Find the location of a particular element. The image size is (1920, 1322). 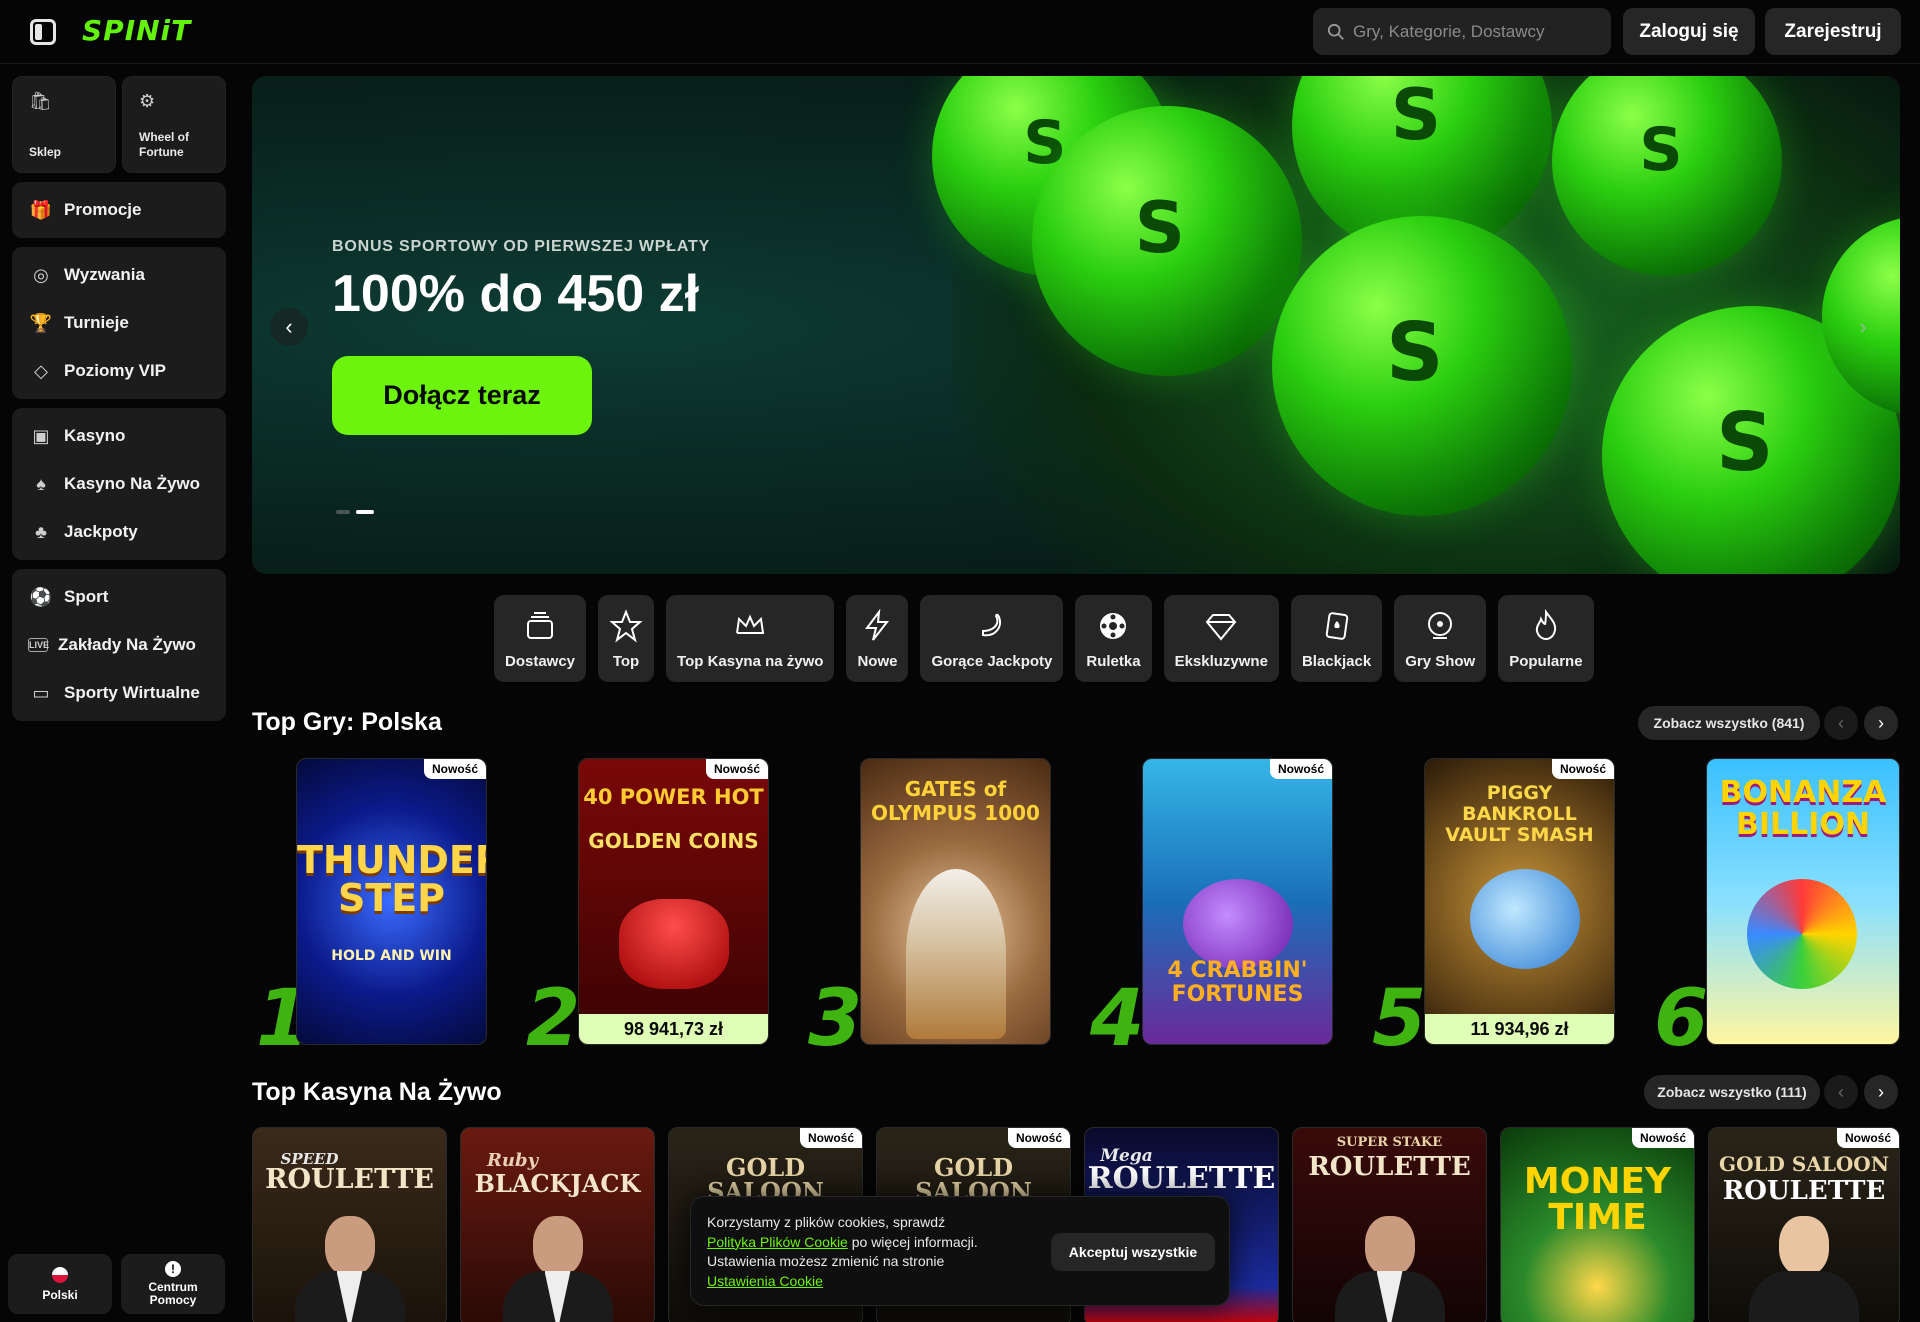

sidebar-item-kasyno-na-zywo: ♠ Kasyno Na Żywo is located at coordinates (119, 484).